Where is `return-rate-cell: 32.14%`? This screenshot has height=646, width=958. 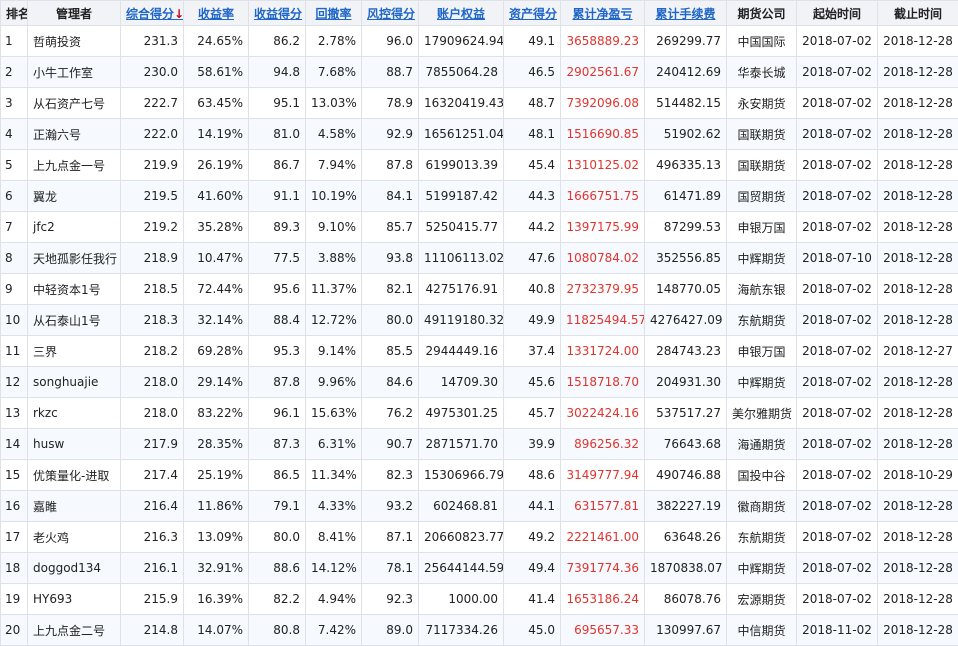
return-rate-cell: 32.14% is located at coordinates (216, 320).